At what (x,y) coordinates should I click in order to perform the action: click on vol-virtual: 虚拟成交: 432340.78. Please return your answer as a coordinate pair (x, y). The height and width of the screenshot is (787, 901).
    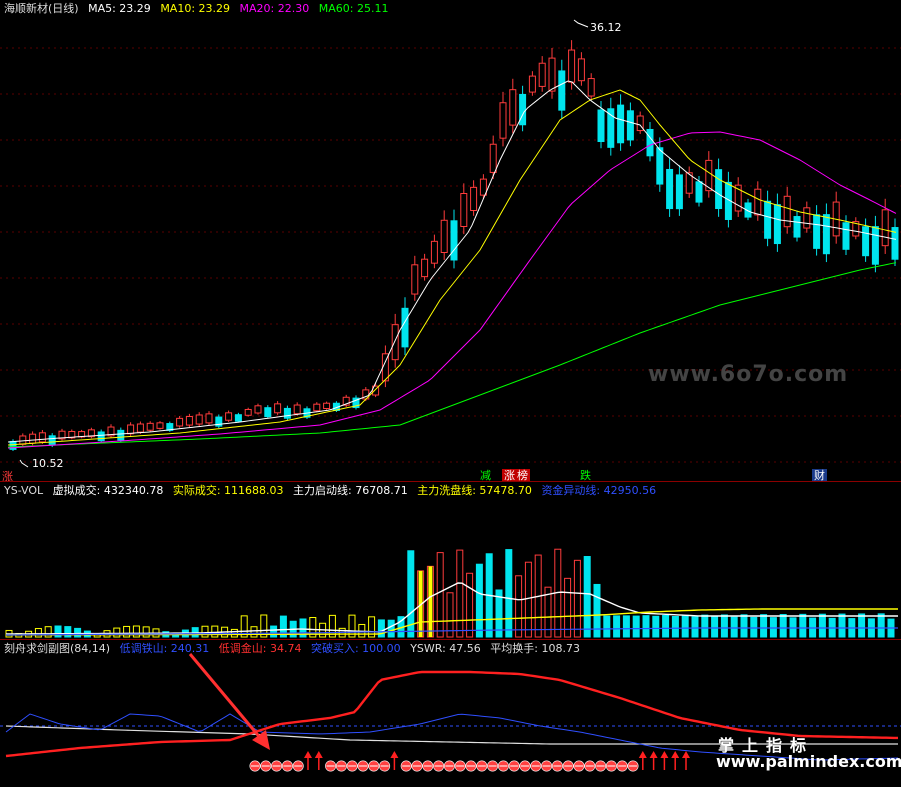
    Looking at the image, I should click on (108, 490).